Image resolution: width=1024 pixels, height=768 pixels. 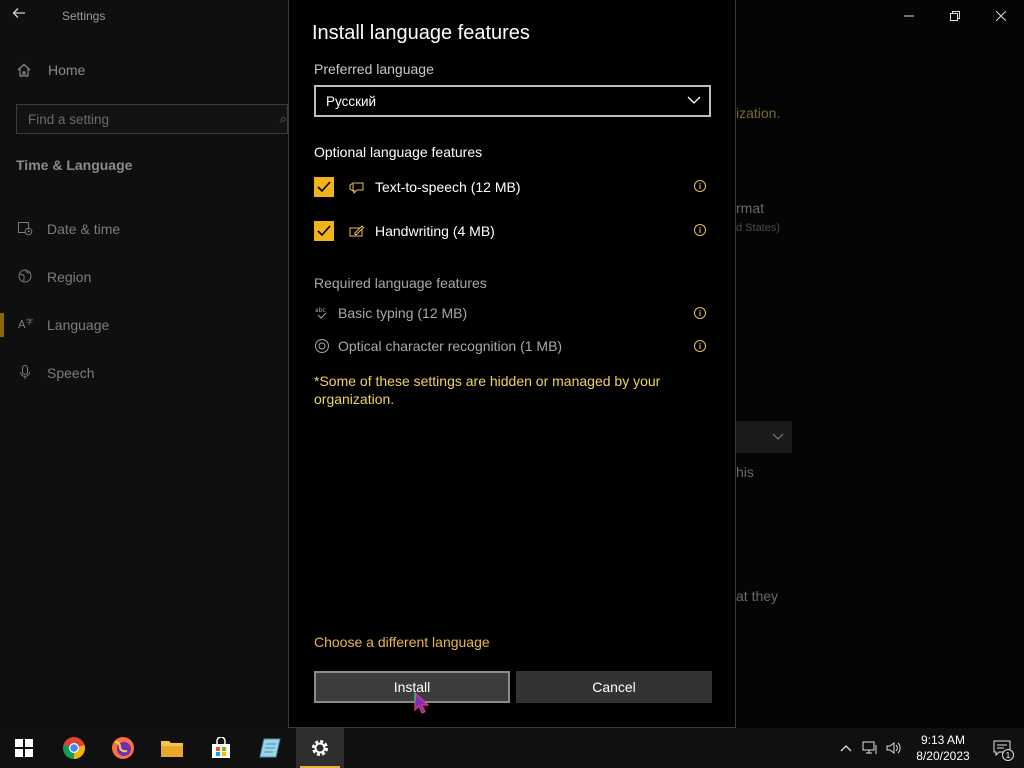 I want to click on required-feature-row: Optical character recognition (1 MB) i, so click(x=510, y=346).